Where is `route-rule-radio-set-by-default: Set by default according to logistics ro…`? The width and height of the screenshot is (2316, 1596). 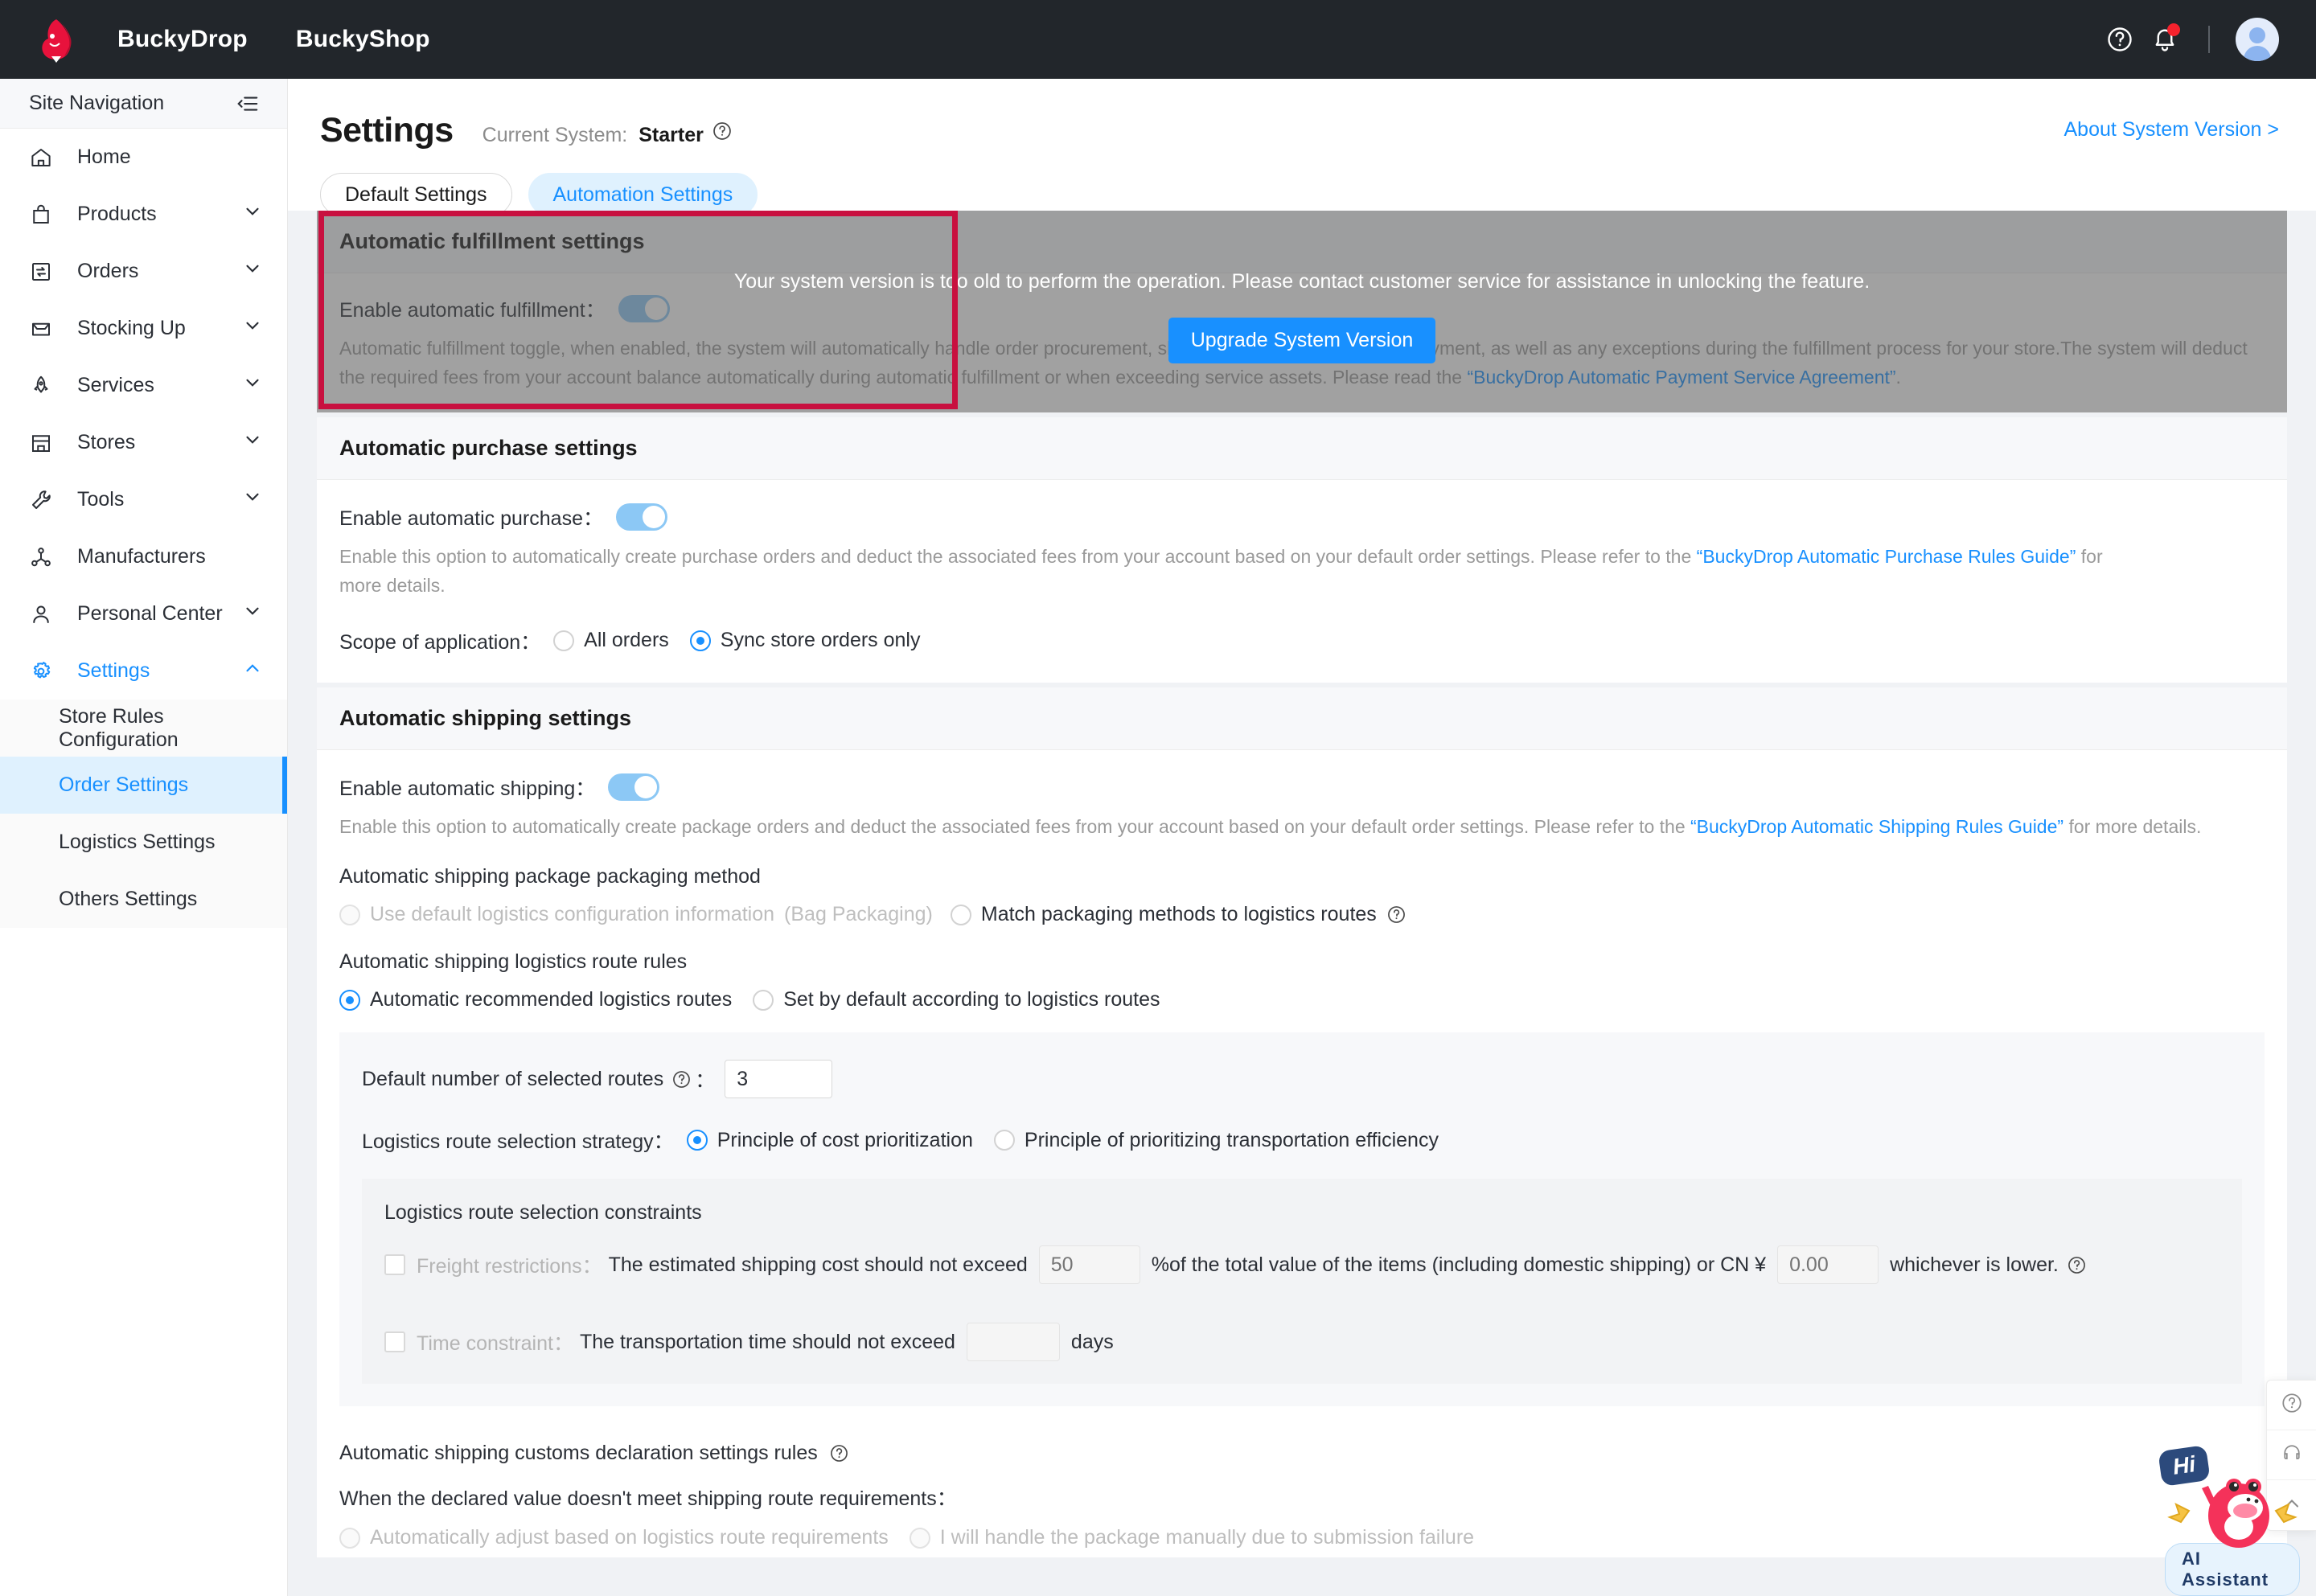
route-rule-radio-set-by-default: Set by default according to logistics ro… is located at coordinates (956, 999).